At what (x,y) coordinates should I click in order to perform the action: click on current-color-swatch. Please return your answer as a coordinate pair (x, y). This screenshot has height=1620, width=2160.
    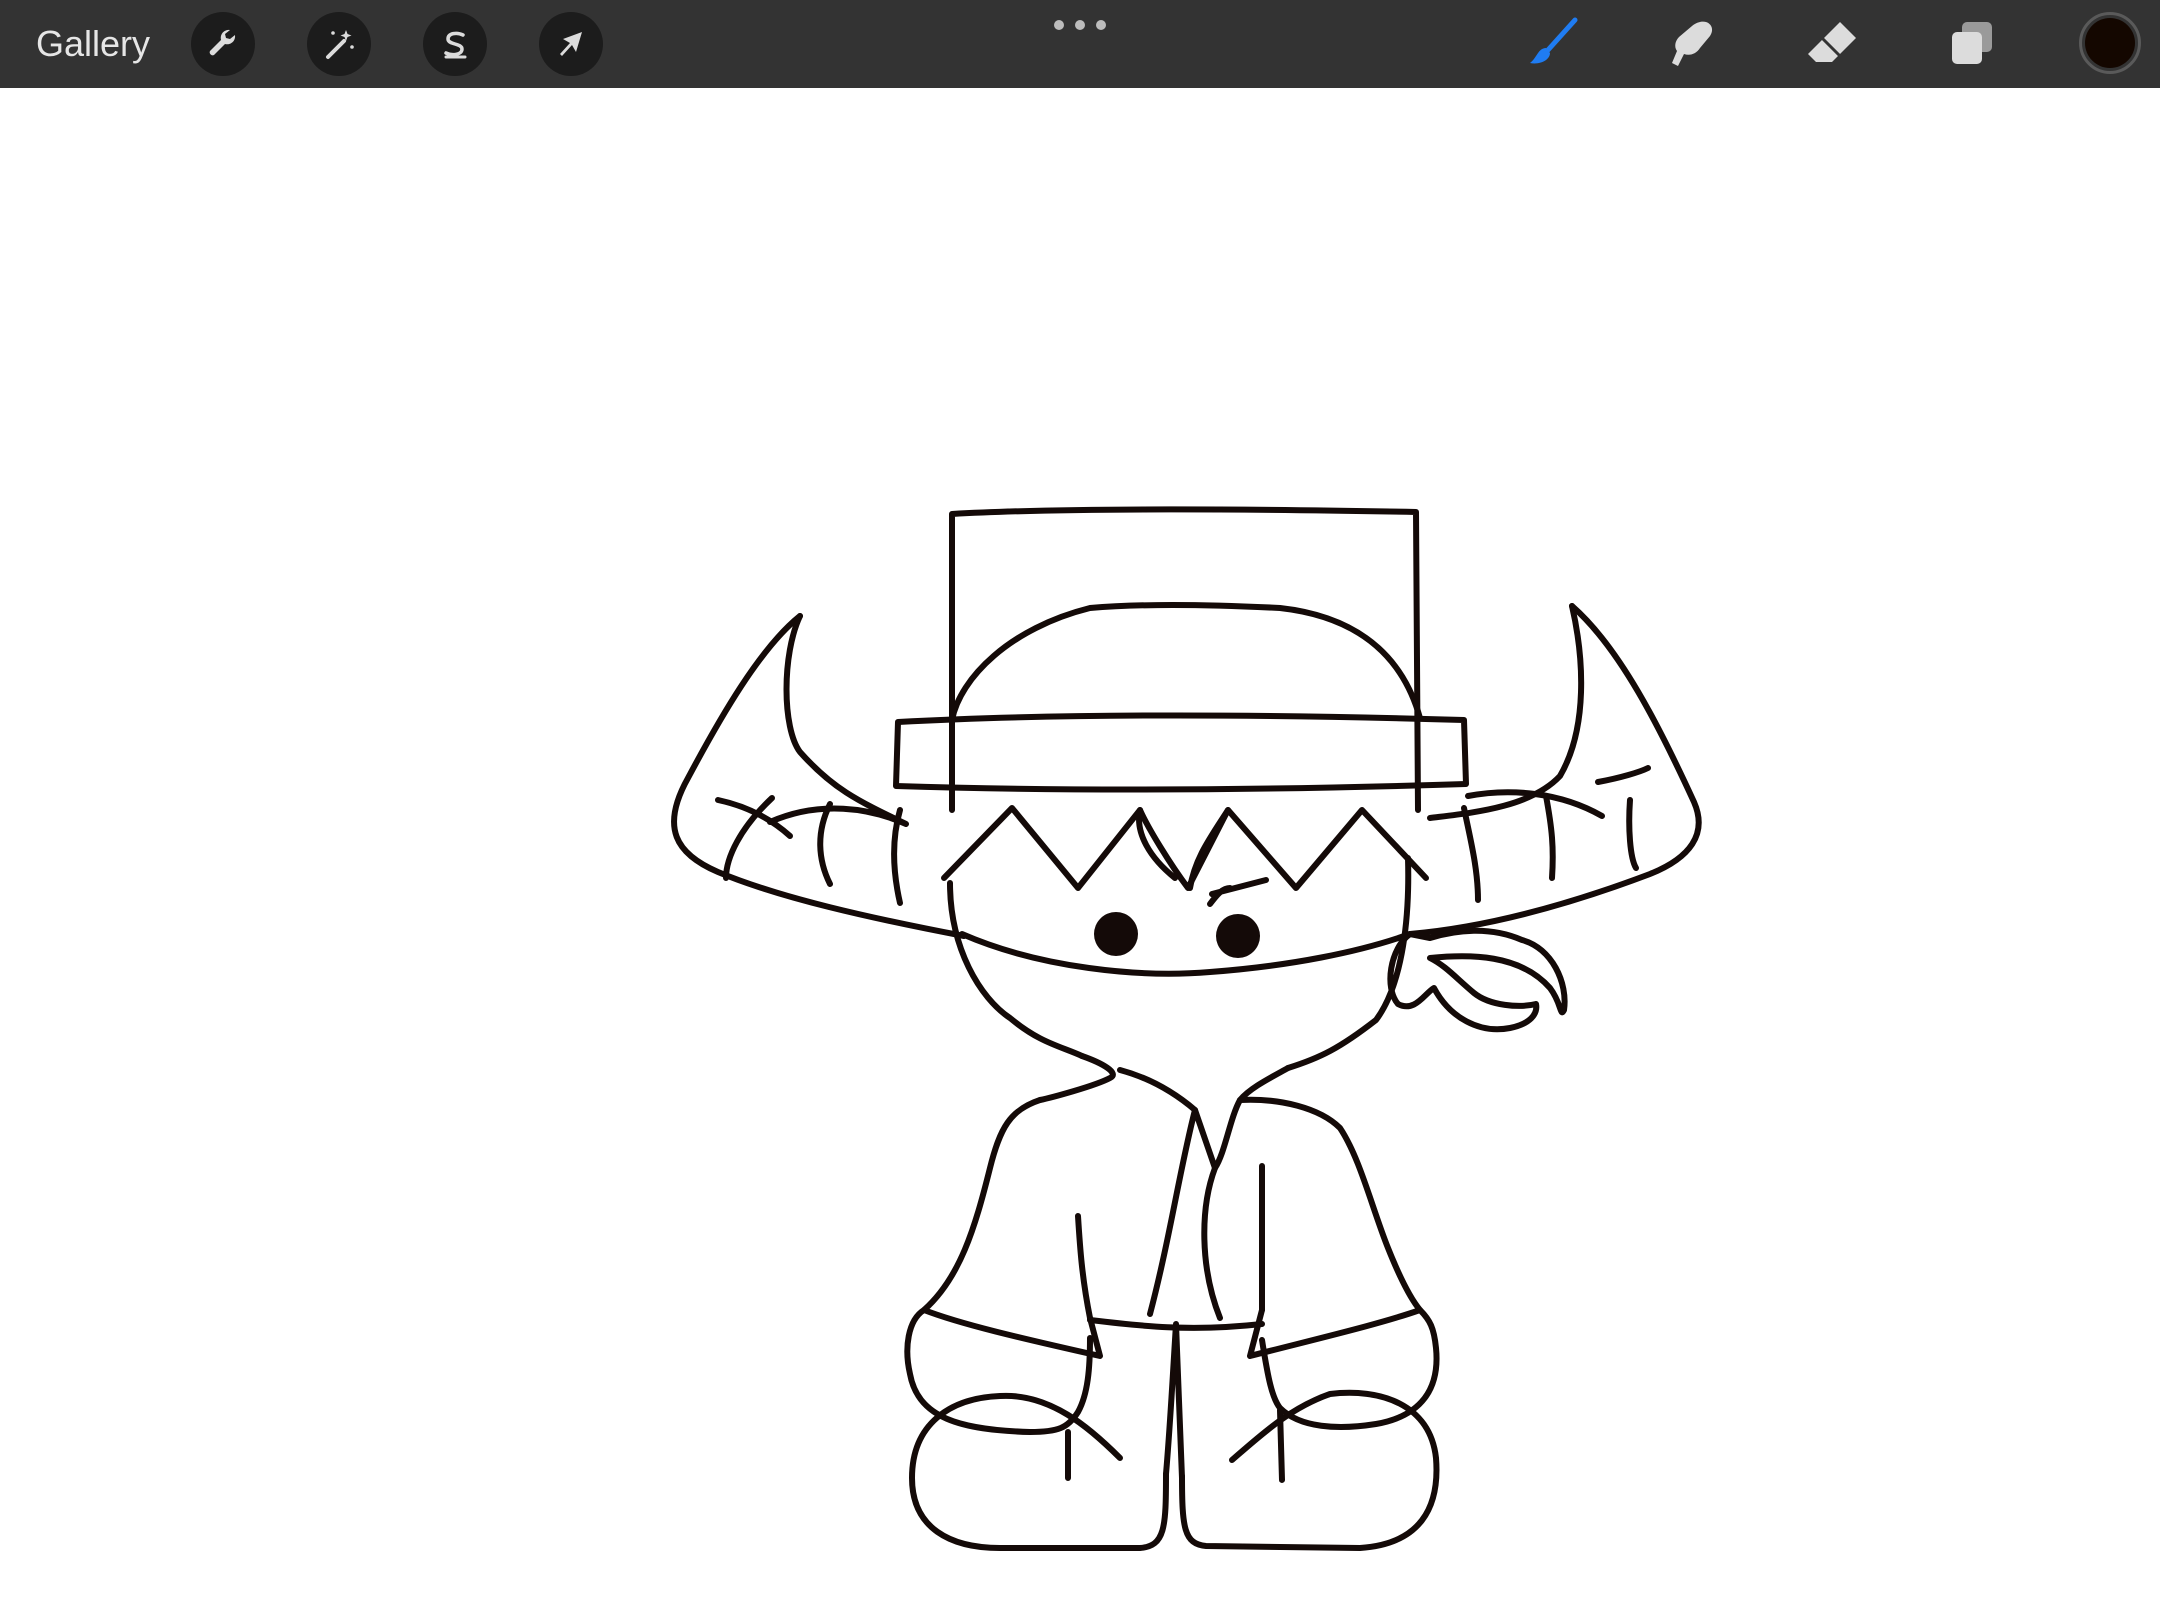
    Looking at the image, I should click on (2110, 43).